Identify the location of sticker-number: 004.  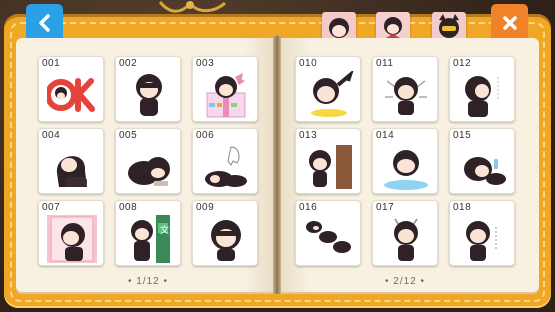
(51, 135).